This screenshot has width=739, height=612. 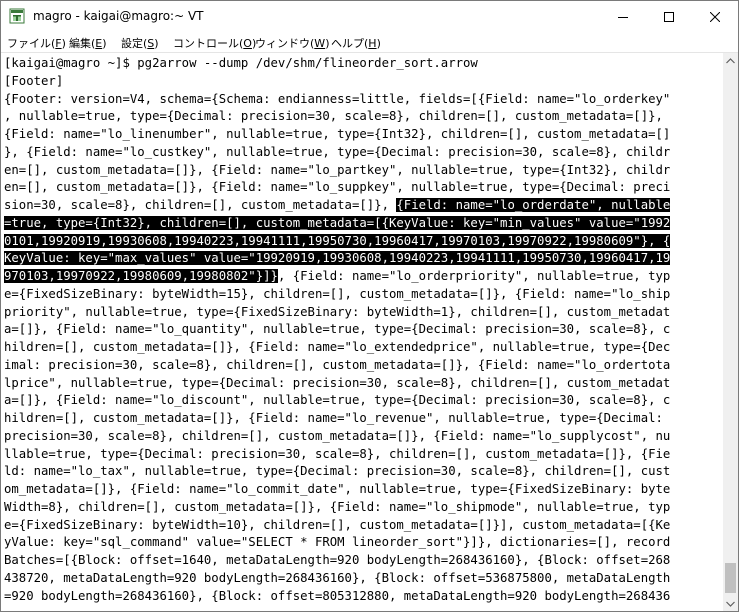 I want to click on menu-settings-label: 設定(, so click(x=134, y=43).